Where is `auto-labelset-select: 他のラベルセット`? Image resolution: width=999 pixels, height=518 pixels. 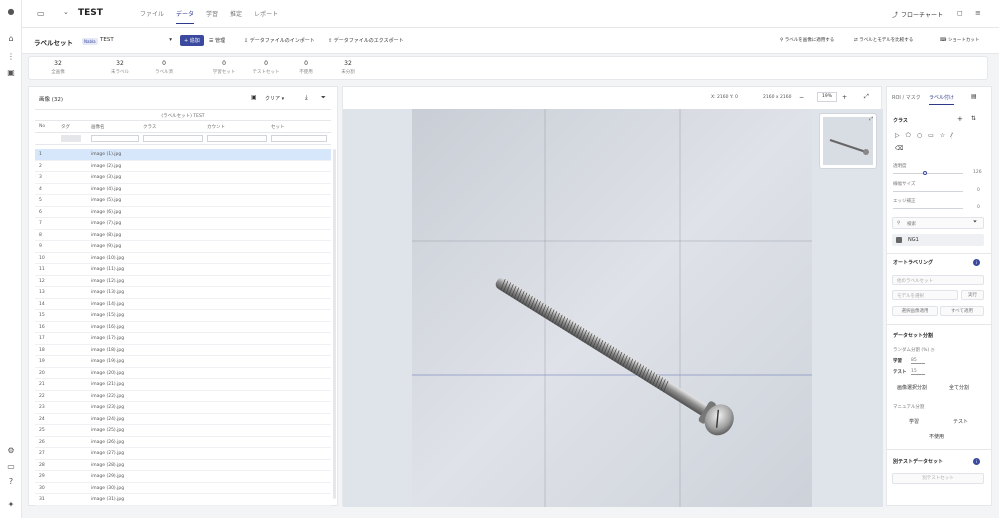 auto-labelset-select: 他のラベルセット is located at coordinates (938, 280).